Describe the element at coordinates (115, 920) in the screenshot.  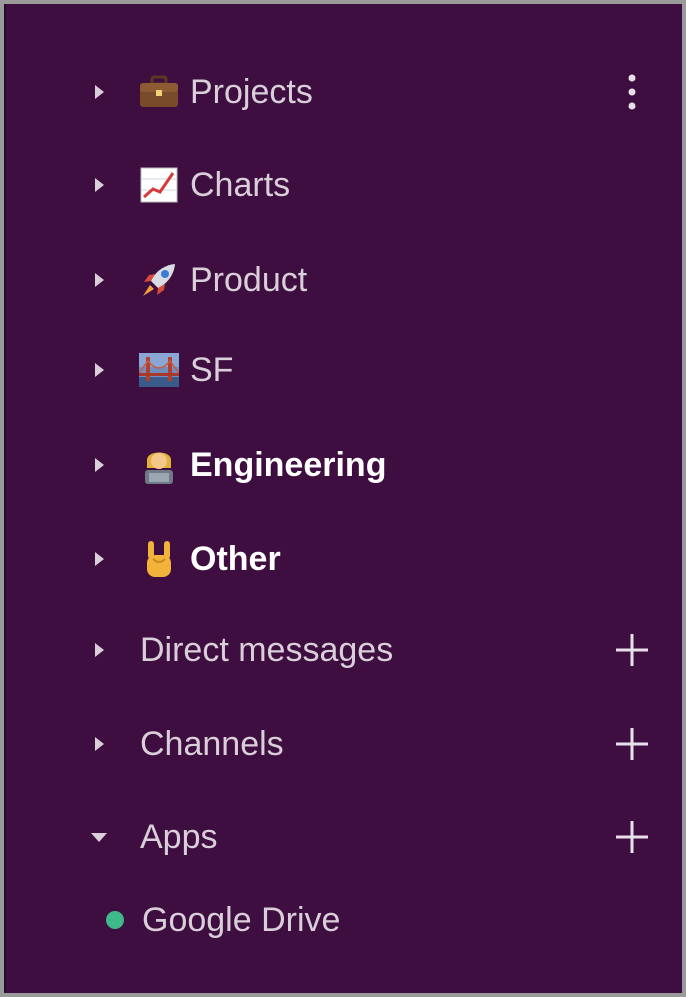
I see `status-dot-icon` at that location.